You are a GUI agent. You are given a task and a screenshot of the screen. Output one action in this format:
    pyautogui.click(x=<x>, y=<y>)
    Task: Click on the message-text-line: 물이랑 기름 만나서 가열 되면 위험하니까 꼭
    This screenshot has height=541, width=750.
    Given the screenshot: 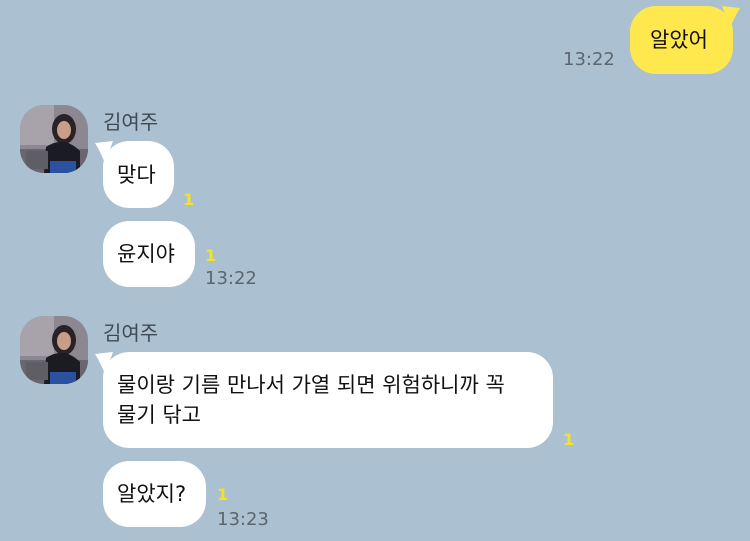 What is the action you would take?
    pyautogui.click(x=311, y=385)
    